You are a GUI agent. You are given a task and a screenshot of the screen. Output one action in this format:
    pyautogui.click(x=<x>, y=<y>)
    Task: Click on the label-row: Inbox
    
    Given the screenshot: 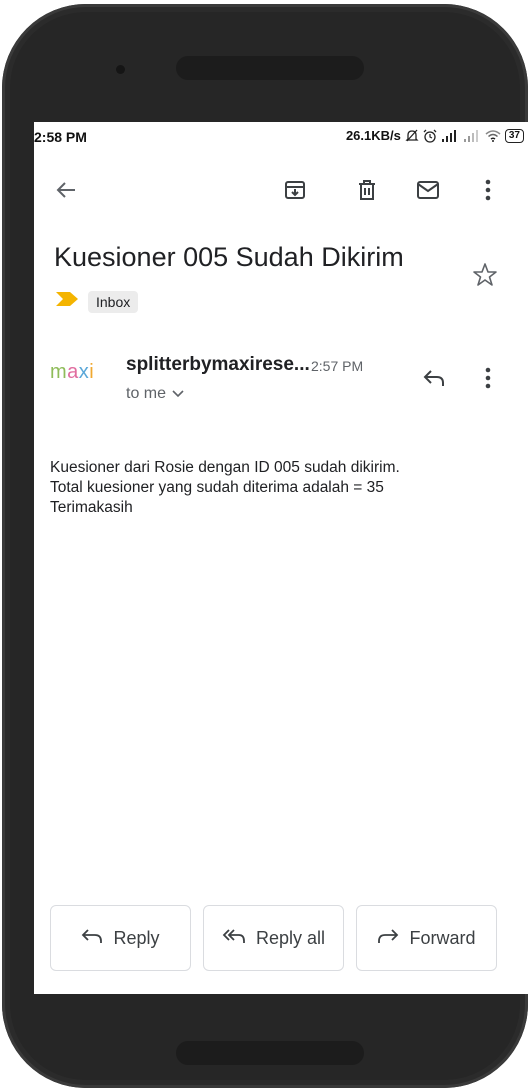 What is the action you would take?
    pyautogui.click(x=96, y=301)
    